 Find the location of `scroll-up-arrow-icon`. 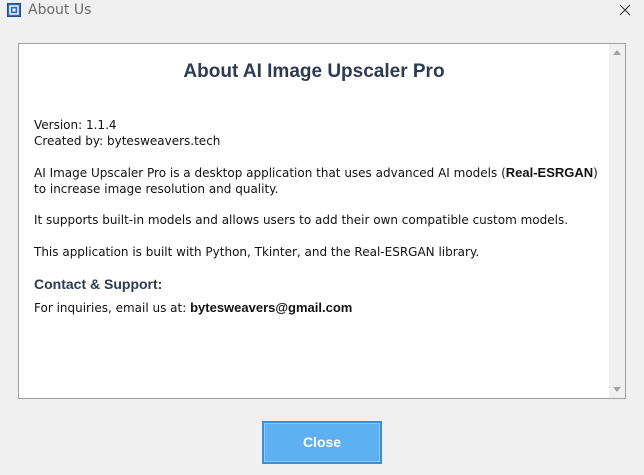

scroll-up-arrow-icon is located at coordinates (617, 52).